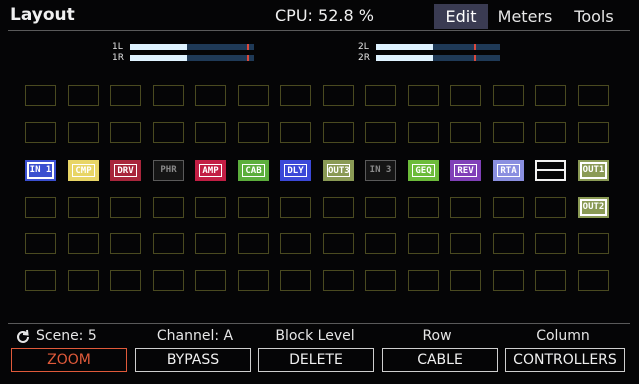 This screenshot has height=384, width=639. I want to click on block-cmp: CMP, so click(83, 170).